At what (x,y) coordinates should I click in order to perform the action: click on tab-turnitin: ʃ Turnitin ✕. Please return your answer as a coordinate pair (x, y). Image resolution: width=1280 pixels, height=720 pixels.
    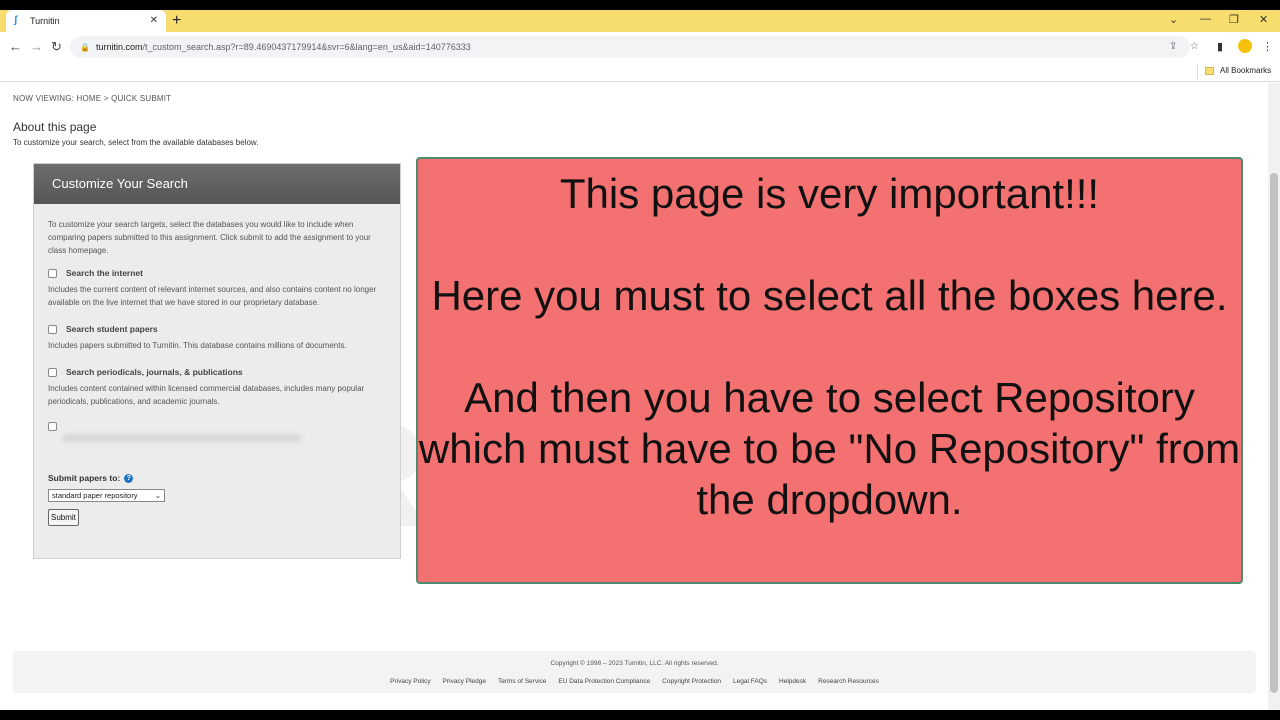
    Looking at the image, I should click on (86, 21).